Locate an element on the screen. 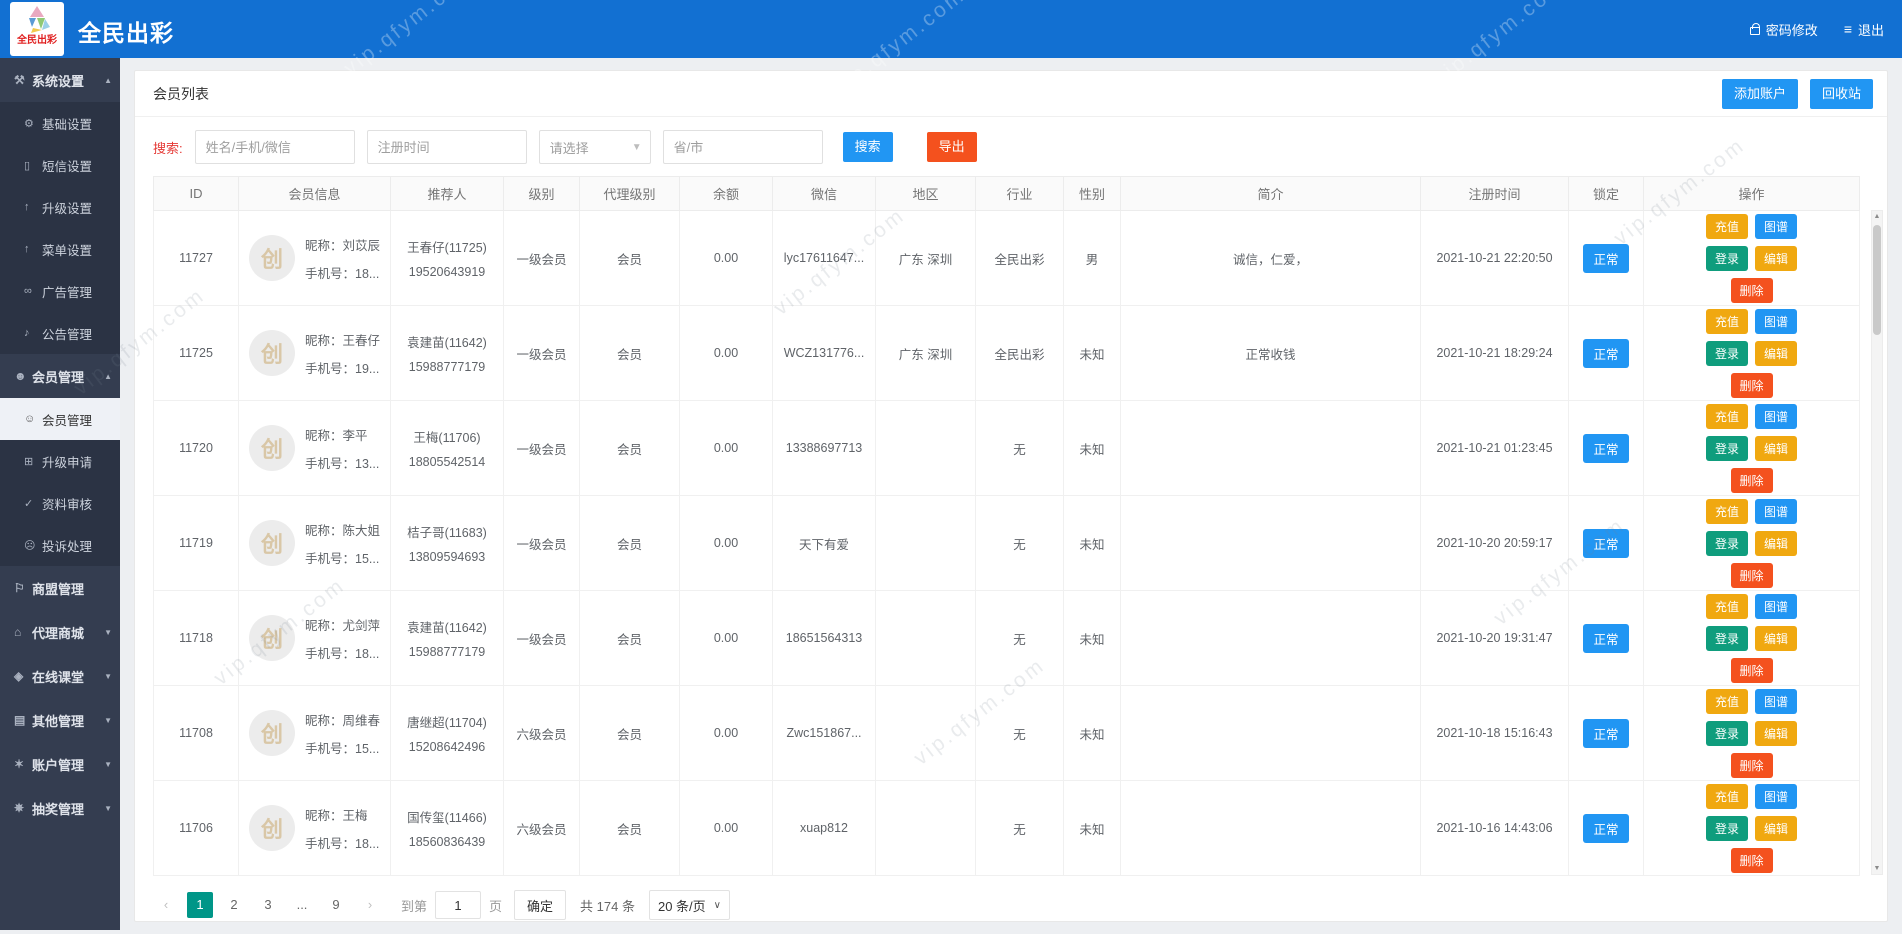 This screenshot has width=1902, height=934. recycle-bin-button: 回收站 is located at coordinates (1841, 94).